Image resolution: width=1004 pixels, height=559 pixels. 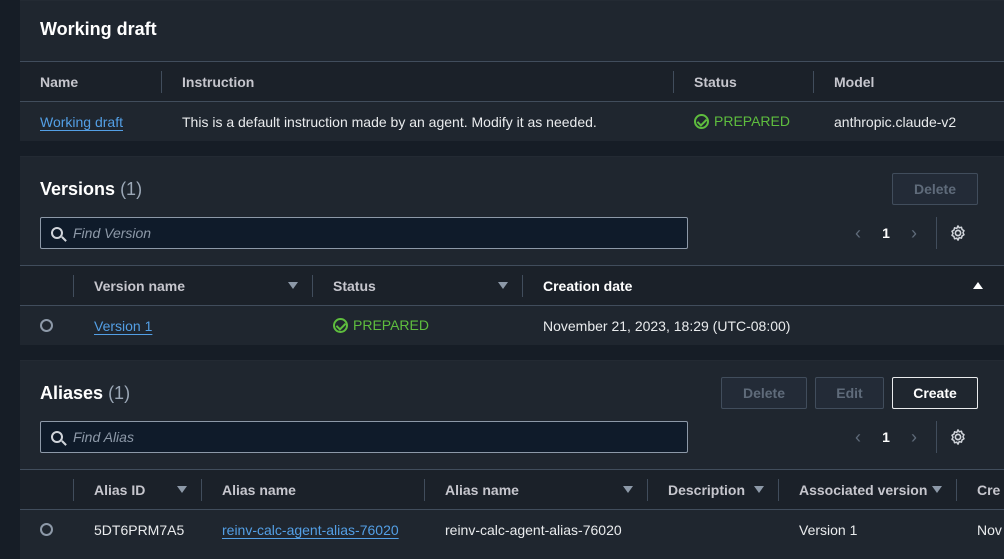 What do you see at coordinates (139, 286) in the screenshot?
I see `column-header-version-name: Version name` at bounding box center [139, 286].